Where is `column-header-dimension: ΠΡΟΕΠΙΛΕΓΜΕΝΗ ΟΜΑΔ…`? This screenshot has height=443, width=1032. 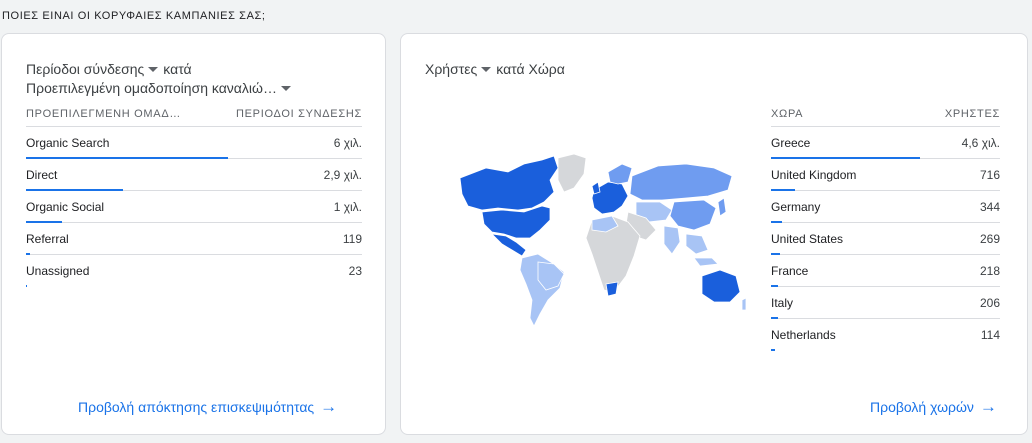 column-header-dimension: ΠΡΟΕΠΙΛΕΓΜΕΝΗ ΟΜΑΔ… is located at coordinates (104, 114).